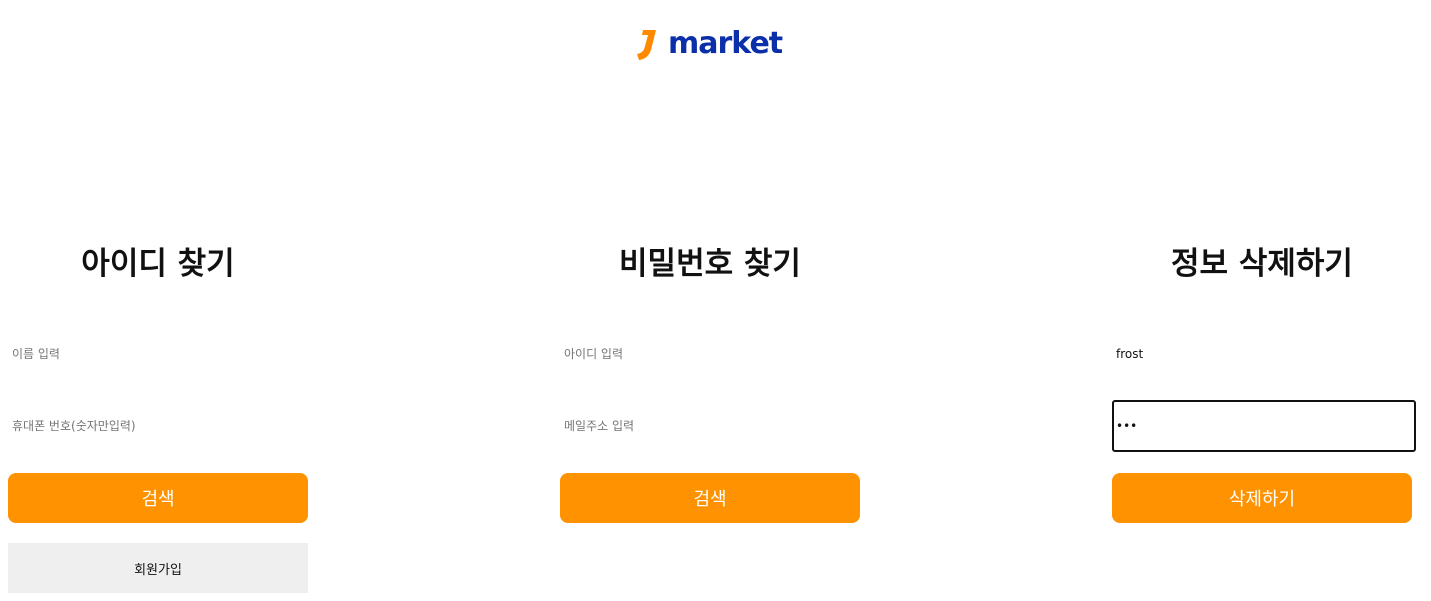  I want to click on name-input, so click(160, 354).